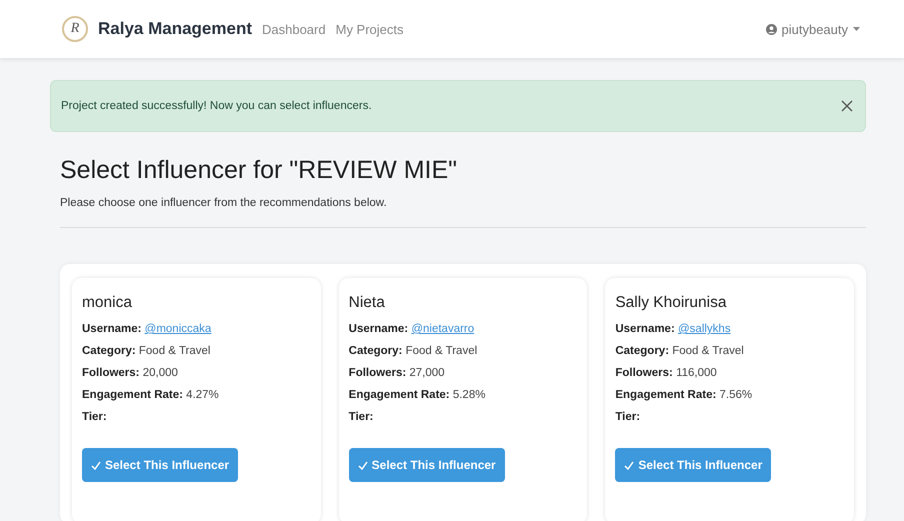 Image resolution: width=904 pixels, height=521 pixels. I want to click on nav-link: Dashboard, so click(294, 29).